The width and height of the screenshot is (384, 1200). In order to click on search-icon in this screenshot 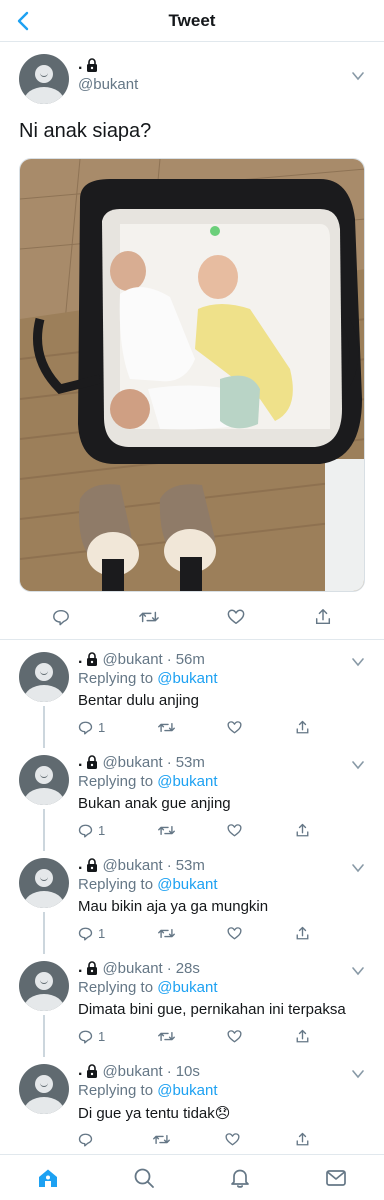, I will do `click(144, 1178)`.